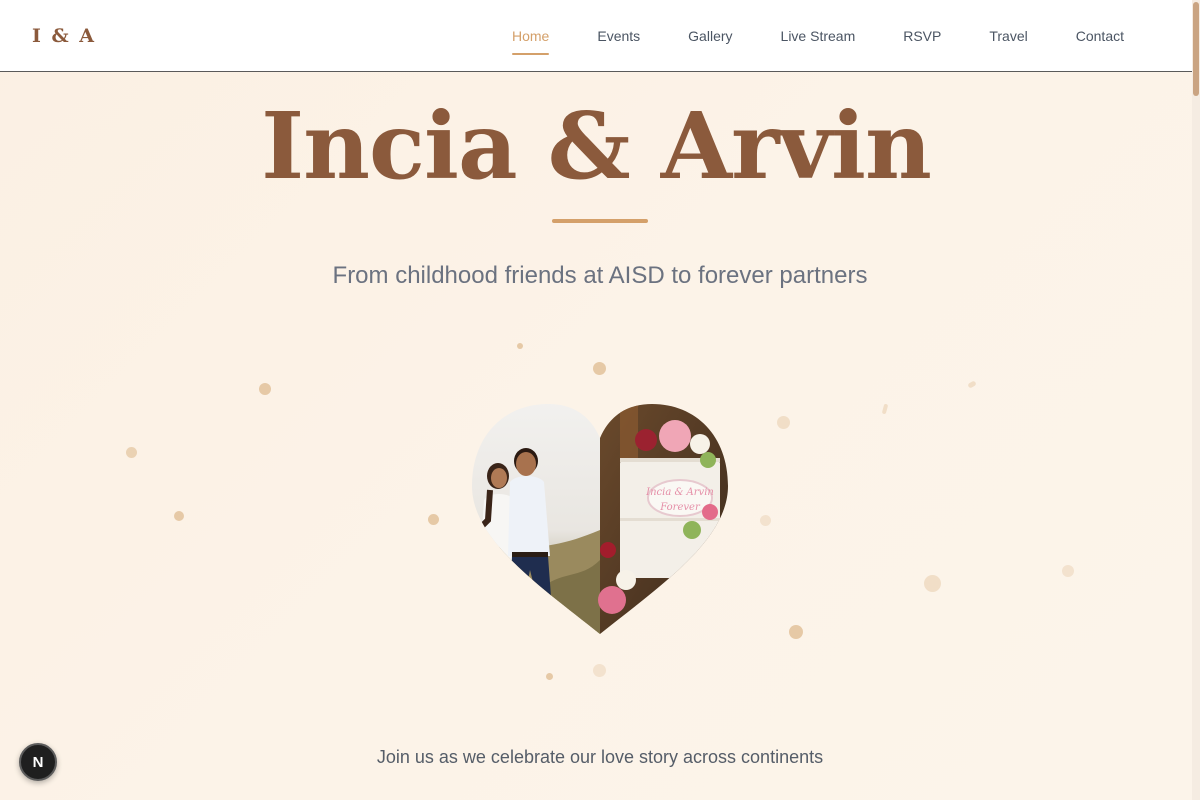 The width and height of the screenshot is (1200, 800). I want to click on scrollbar-thumb, so click(1196, 49).